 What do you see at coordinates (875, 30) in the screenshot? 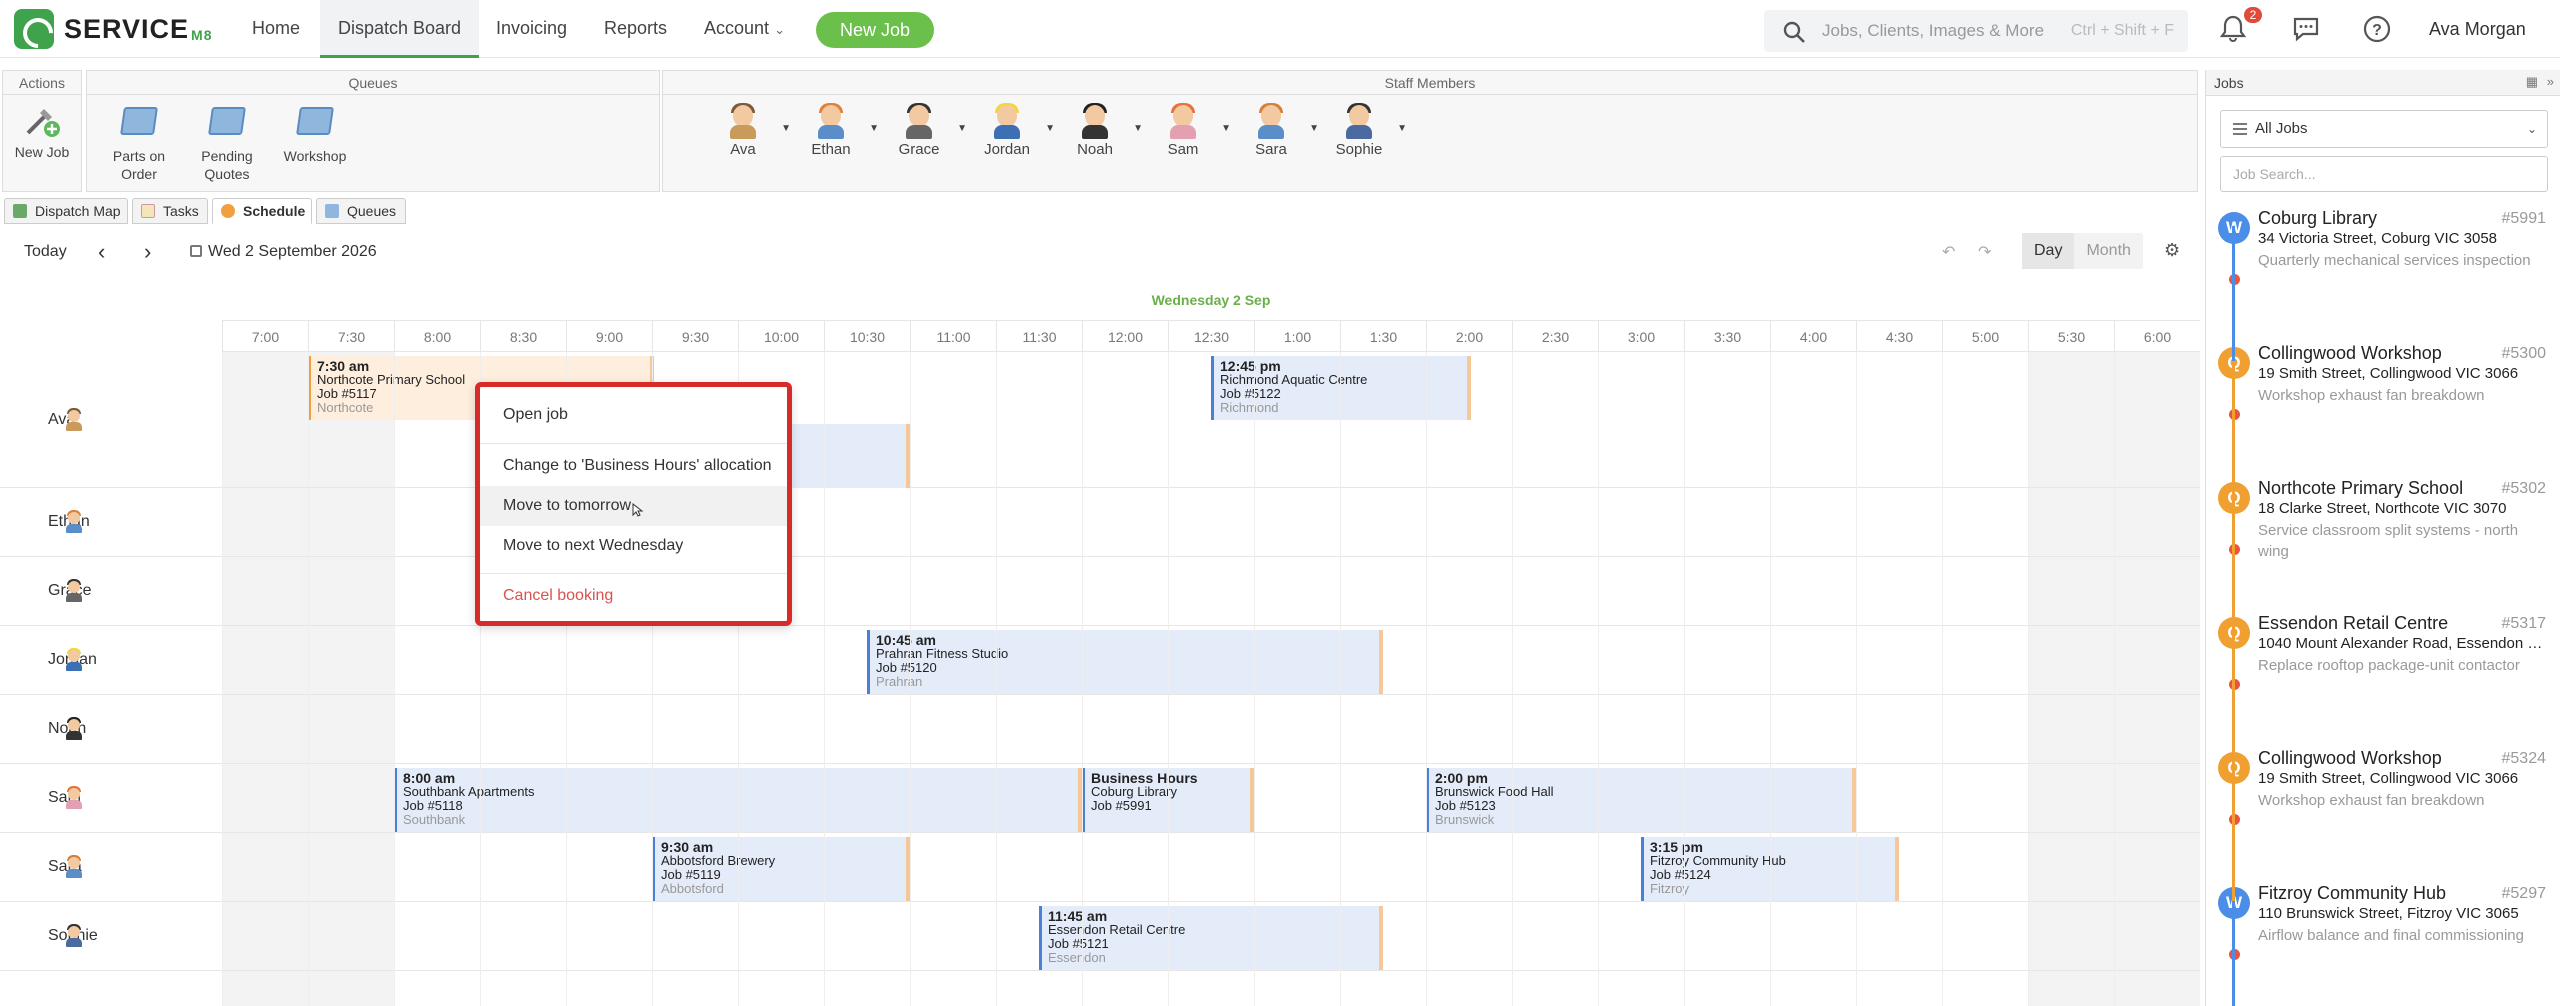
I see `new-job-button: New Job` at bounding box center [875, 30].